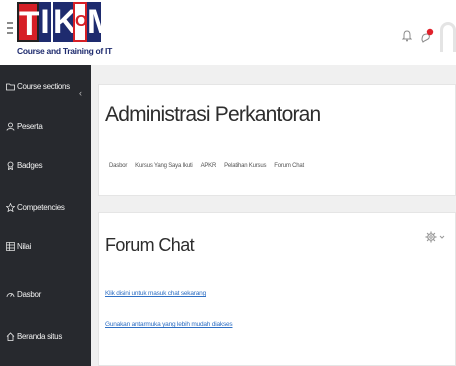 This screenshot has height=366, width=456. I want to click on breadcrumb-item: APKR, so click(209, 166).